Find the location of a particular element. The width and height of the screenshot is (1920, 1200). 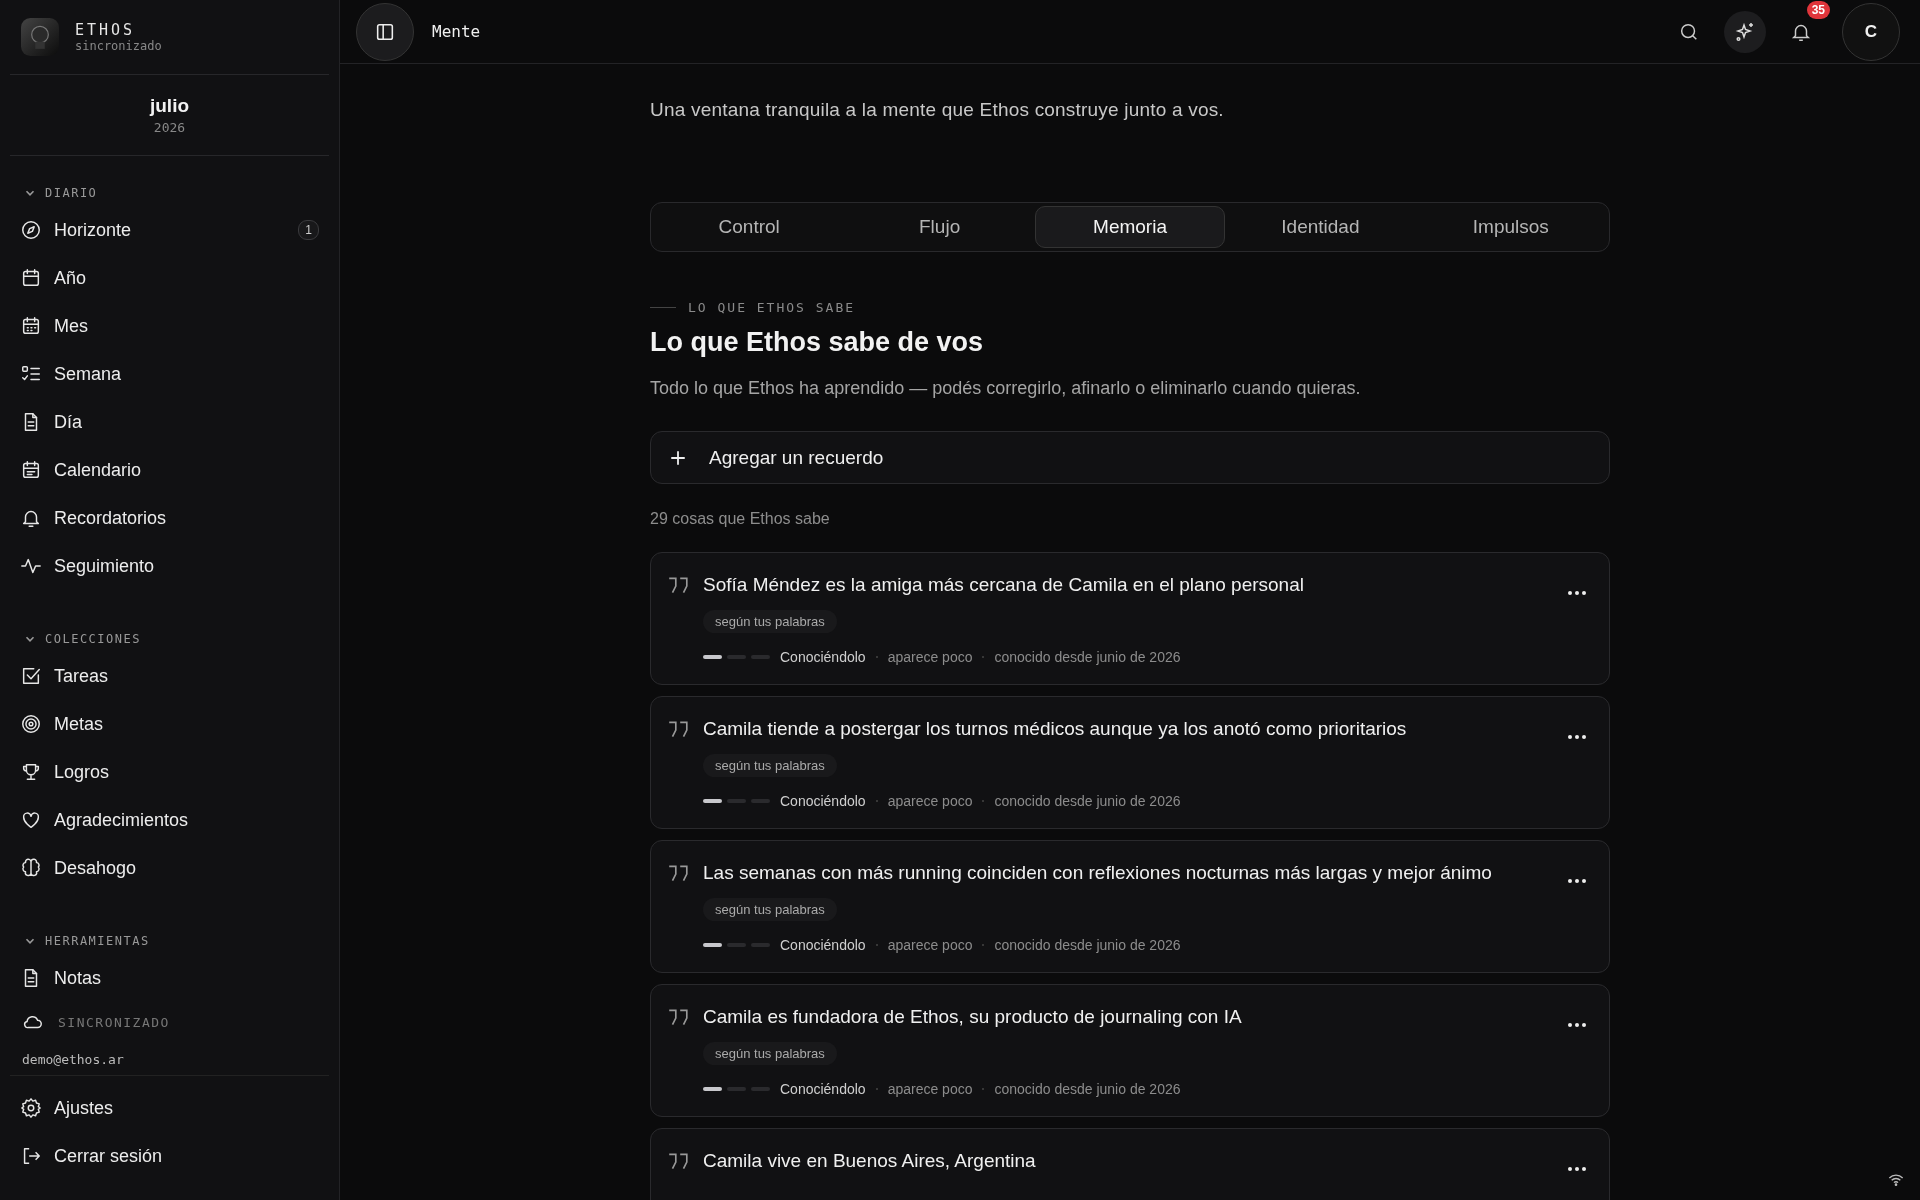

memory-count: 29 cosas que Ethos sabe is located at coordinates (740, 519).